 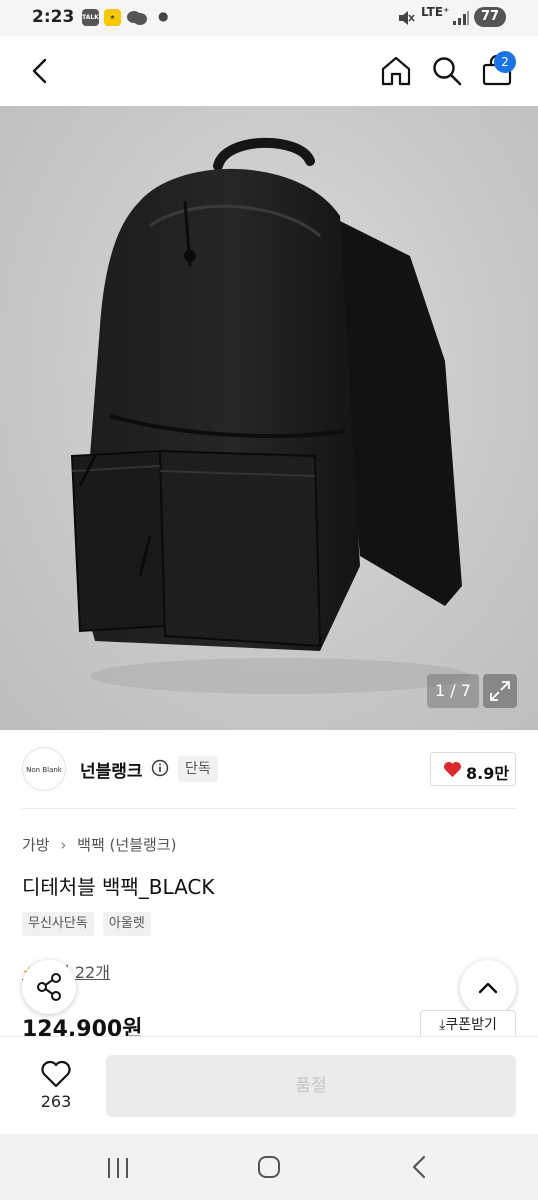 I want to click on brand-like-count: 8.9만, so click(x=488, y=773).